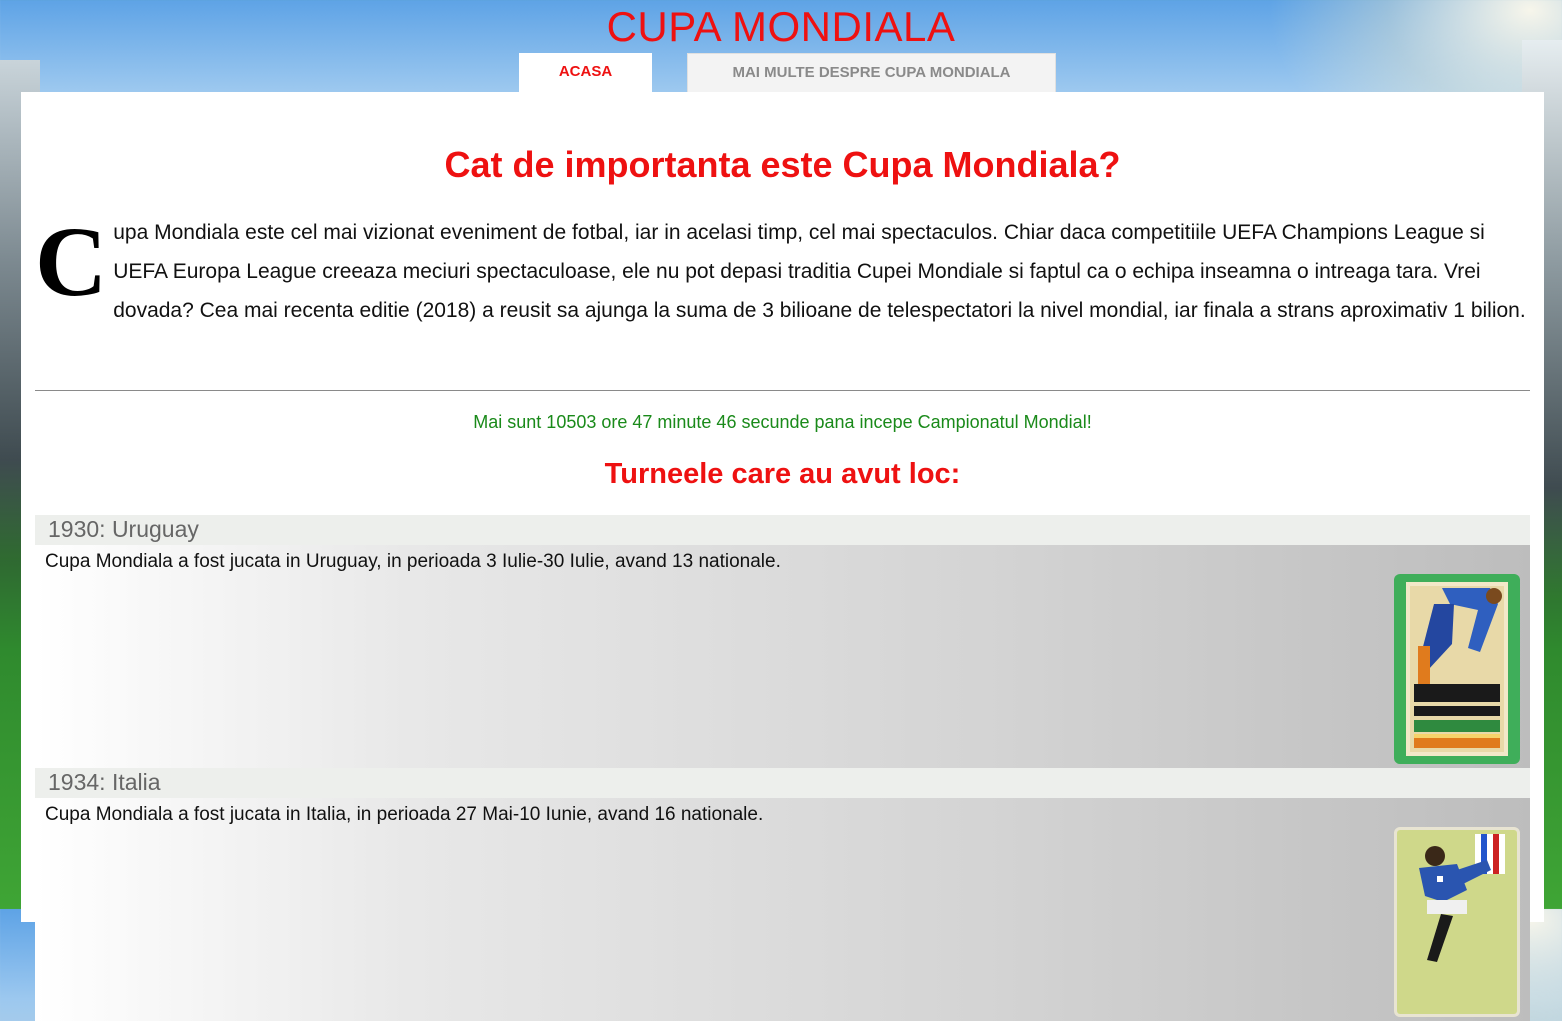  I want to click on world-cup-1934-poster-icon, so click(1457, 922).